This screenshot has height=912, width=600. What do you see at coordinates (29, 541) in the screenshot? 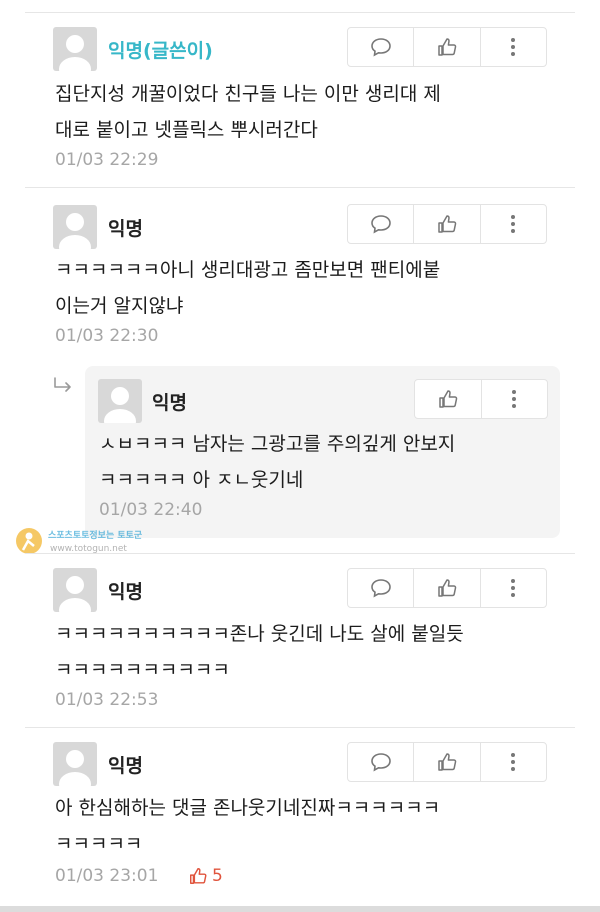
I see `watermark-logo-icon` at bounding box center [29, 541].